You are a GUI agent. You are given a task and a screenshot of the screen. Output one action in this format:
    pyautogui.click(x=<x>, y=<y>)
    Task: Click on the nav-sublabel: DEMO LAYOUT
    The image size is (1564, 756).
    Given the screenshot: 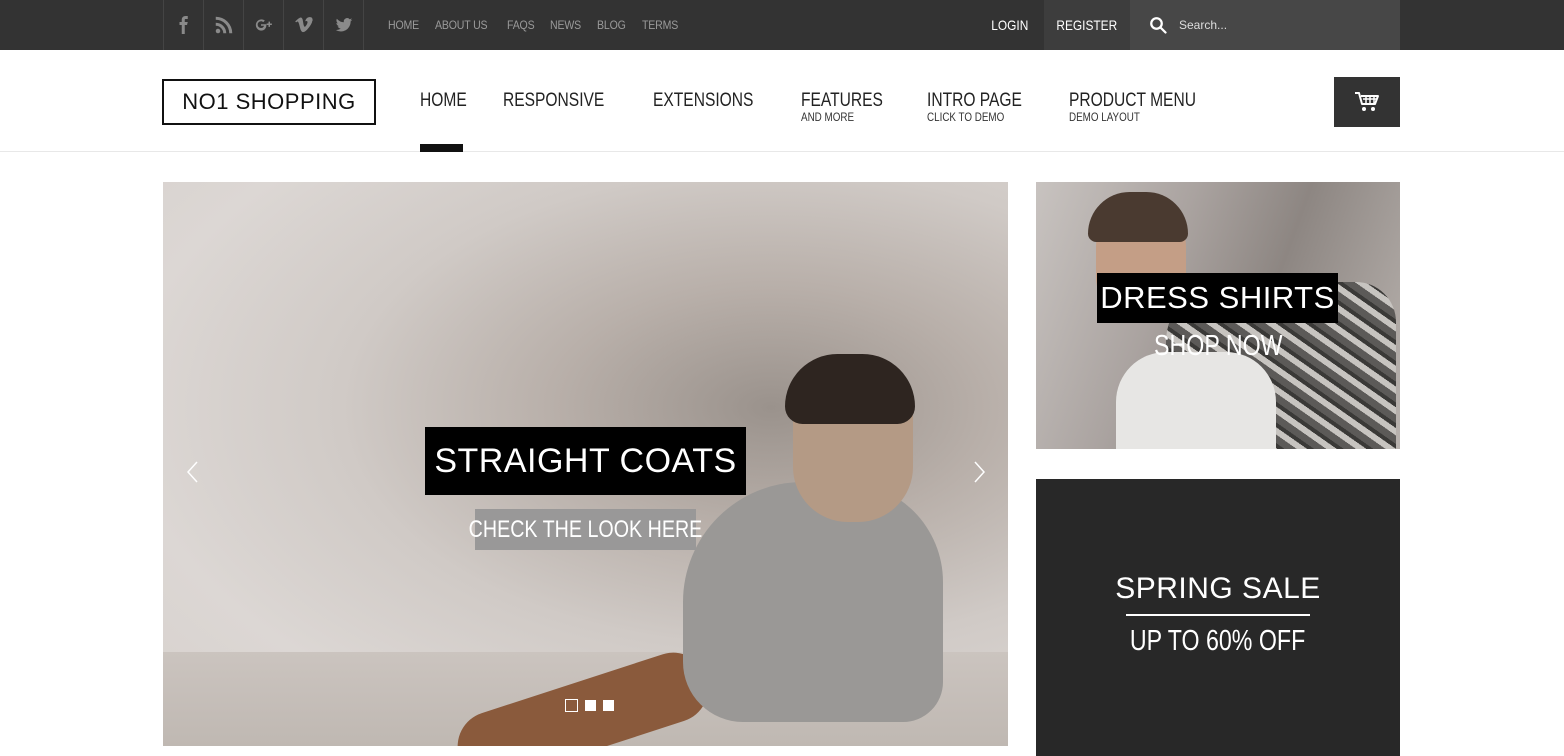 What is the action you would take?
    pyautogui.click(x=1104, y=117)
    